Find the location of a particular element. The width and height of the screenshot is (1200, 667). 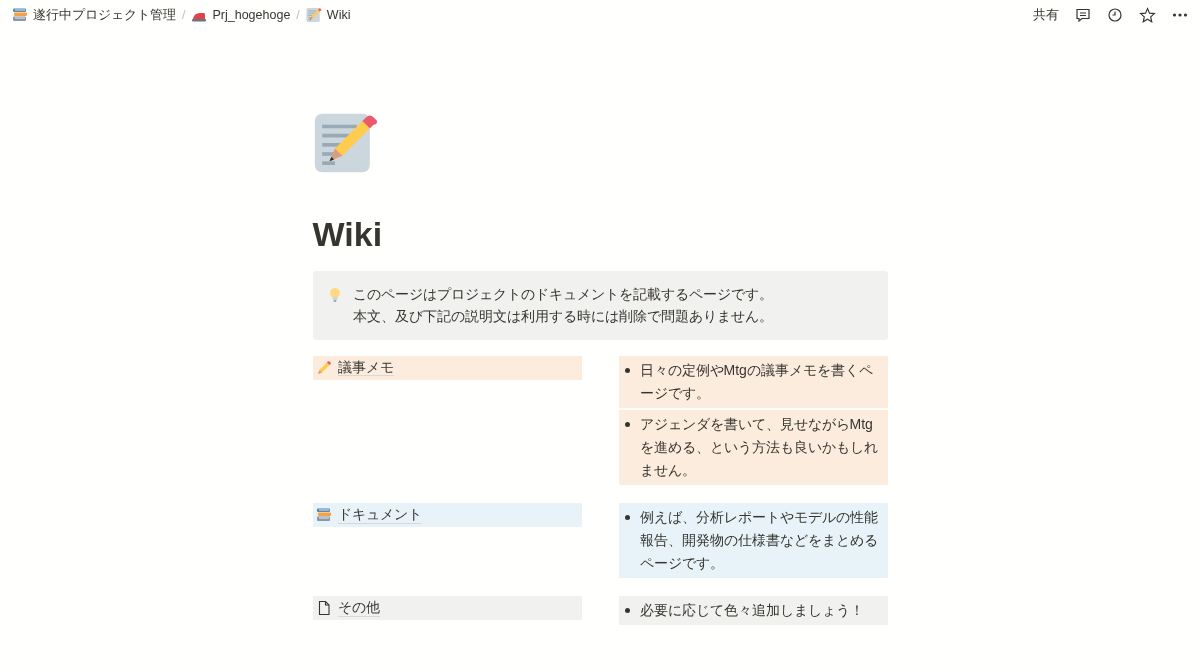

breadcrumb-link: 遂行中プロジェクト管理 is located at coordinates (94, 15).